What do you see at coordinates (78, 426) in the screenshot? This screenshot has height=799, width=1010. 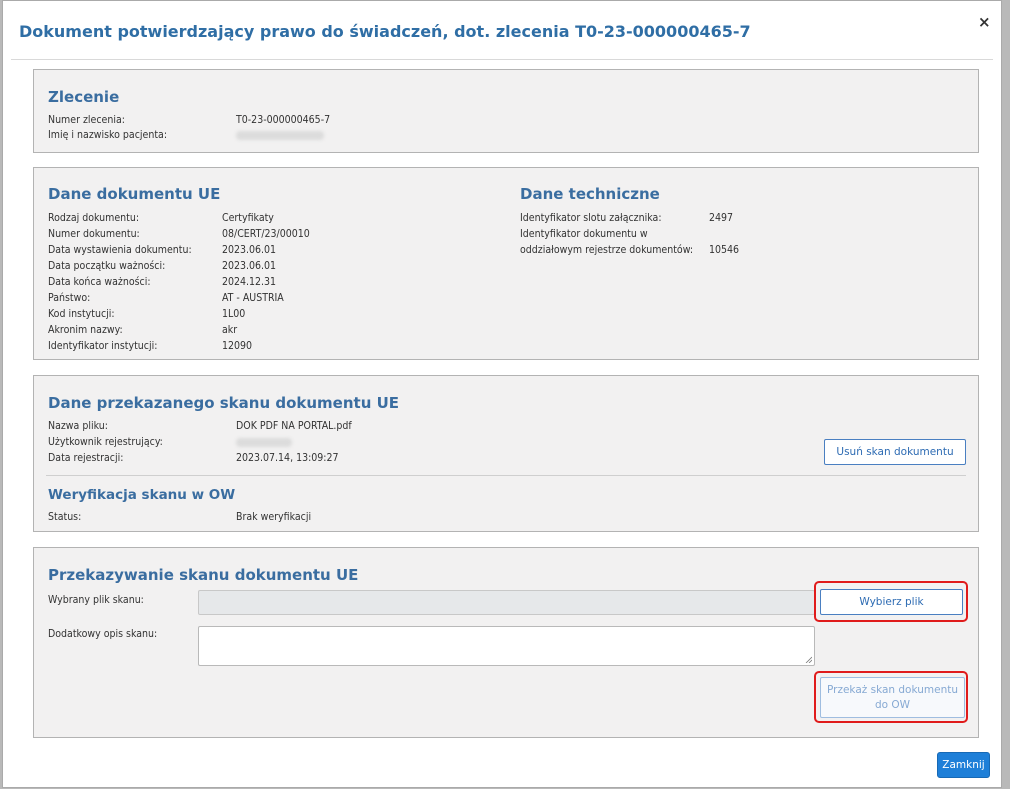 I see `file-name-label: Nazwa pliku:` at bounding box center [78, 426].